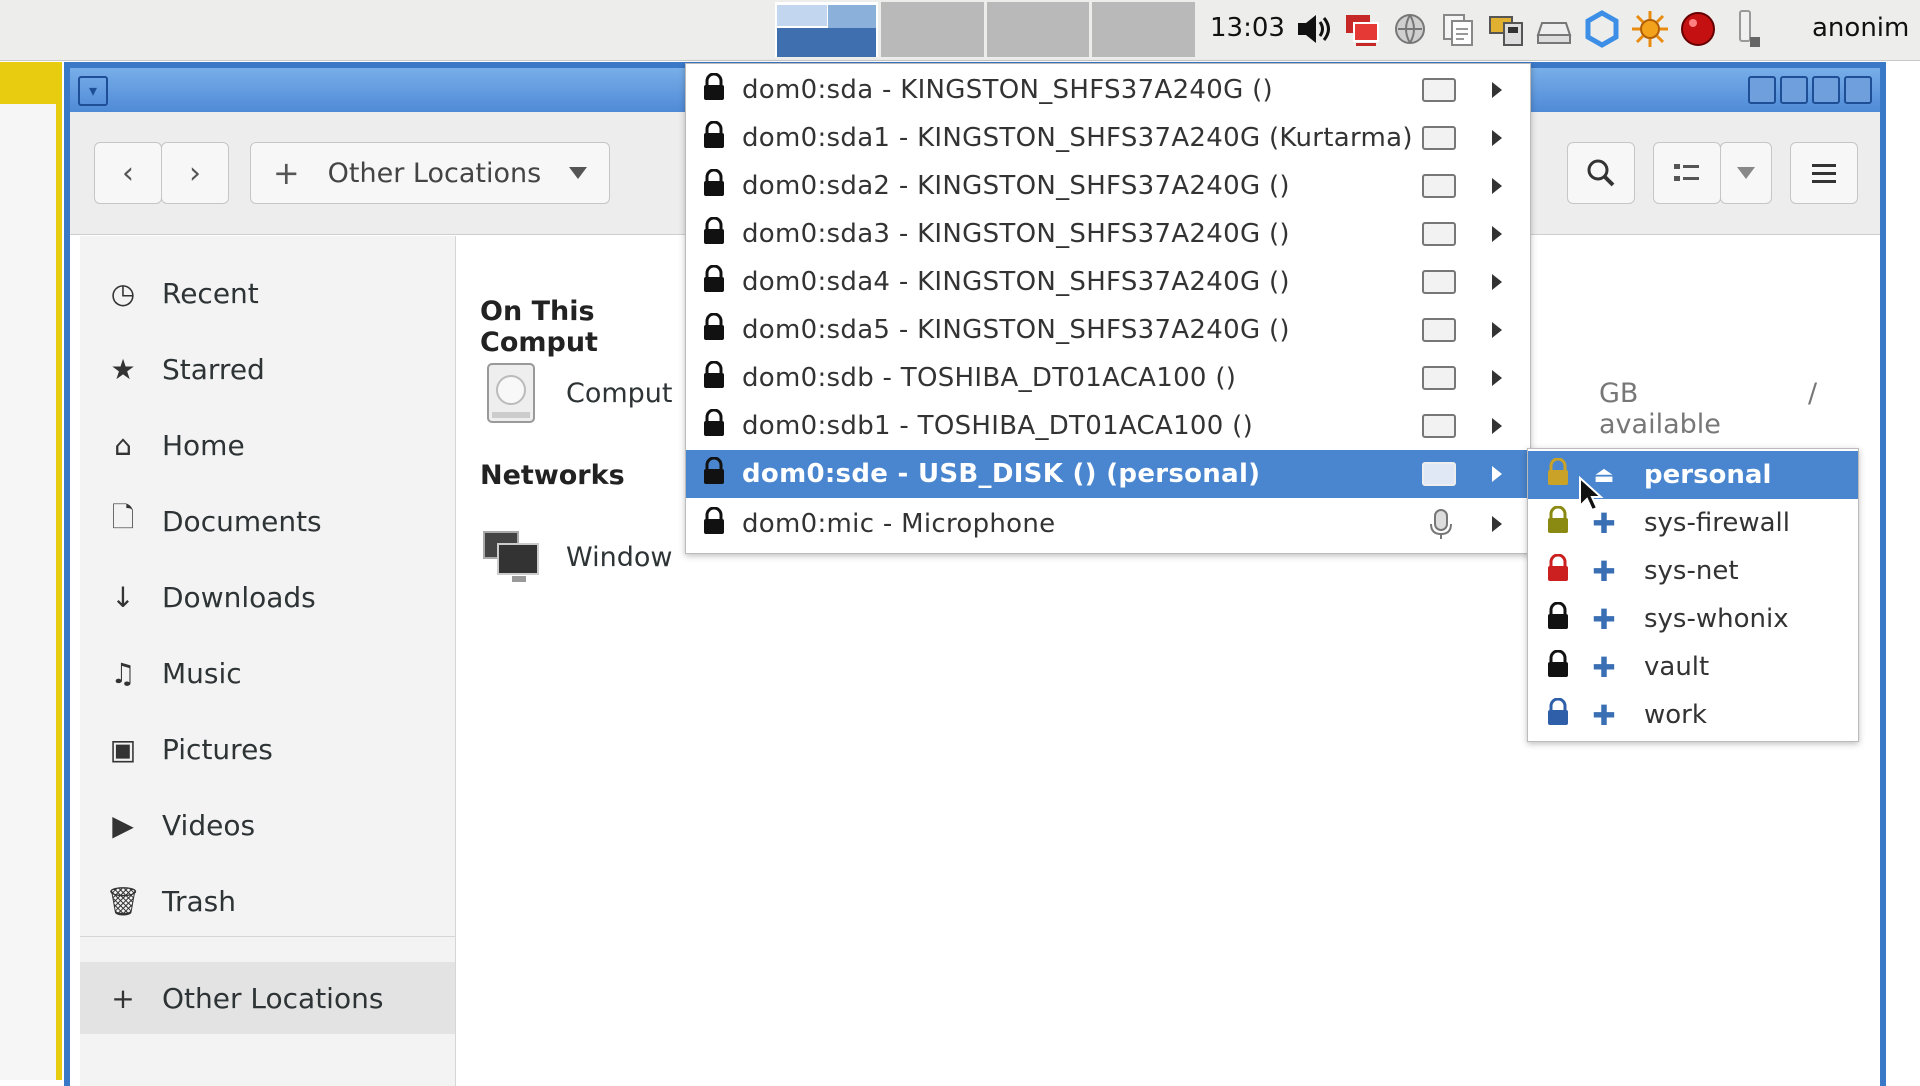 Image resolution: width=1920 pixels, height=1086 pixels. I want to click on device-item-sda4: dom0:sda4 - KINGSTON_SHFS37A240G (), so click(1108, 282).